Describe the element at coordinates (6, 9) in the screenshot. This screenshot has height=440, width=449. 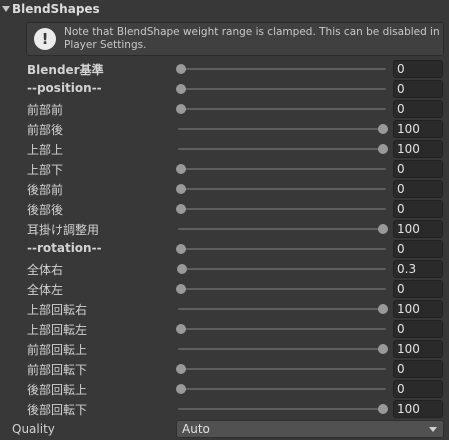
I see `foldout-arrow-icon` at that location.